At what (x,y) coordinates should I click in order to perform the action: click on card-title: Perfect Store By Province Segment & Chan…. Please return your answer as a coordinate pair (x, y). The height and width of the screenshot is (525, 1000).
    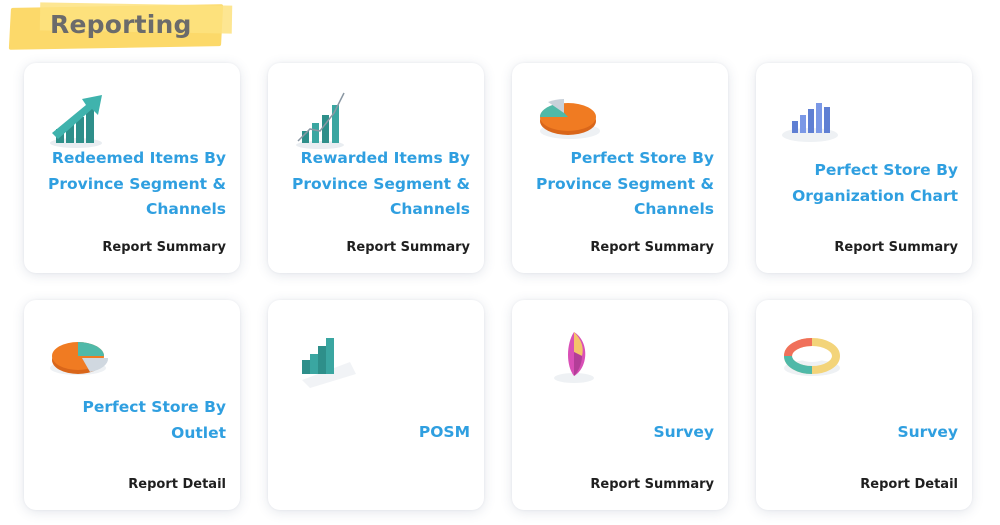
    Looking at the image, I should click on (625, 183).